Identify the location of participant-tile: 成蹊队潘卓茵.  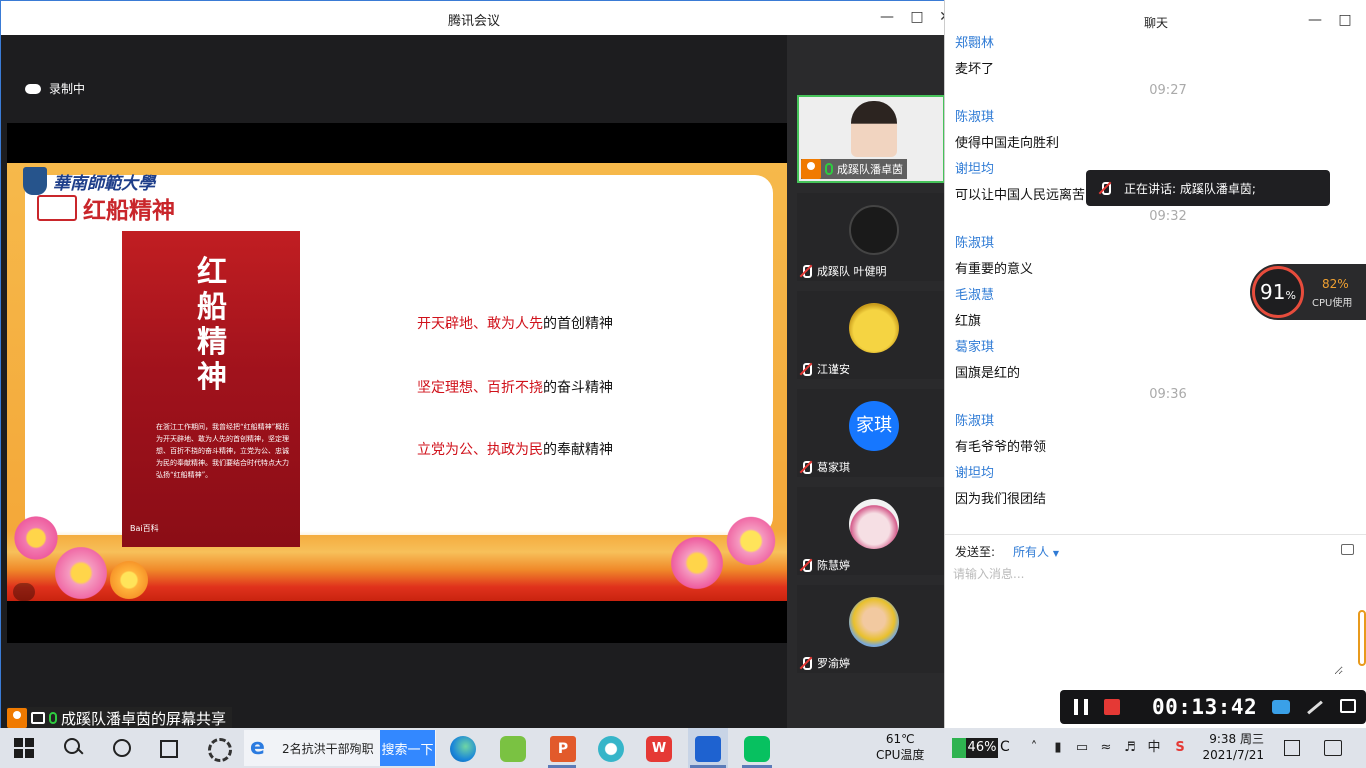
(871, 139).